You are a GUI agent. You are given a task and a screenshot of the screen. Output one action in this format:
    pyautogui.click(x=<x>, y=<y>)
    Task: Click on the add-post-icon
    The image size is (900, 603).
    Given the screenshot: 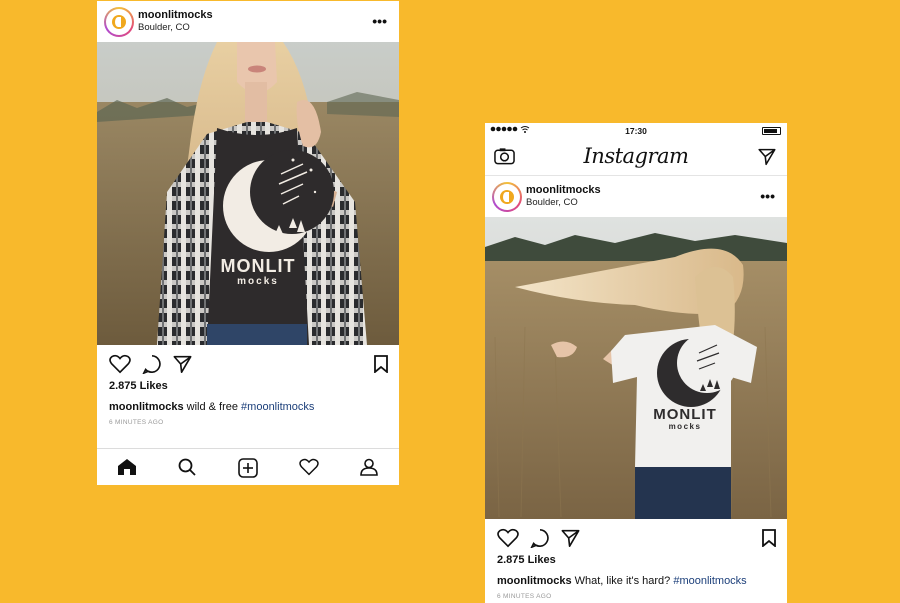 What is the action you would take?
    pyautogui.click(x=248, y=468)
    